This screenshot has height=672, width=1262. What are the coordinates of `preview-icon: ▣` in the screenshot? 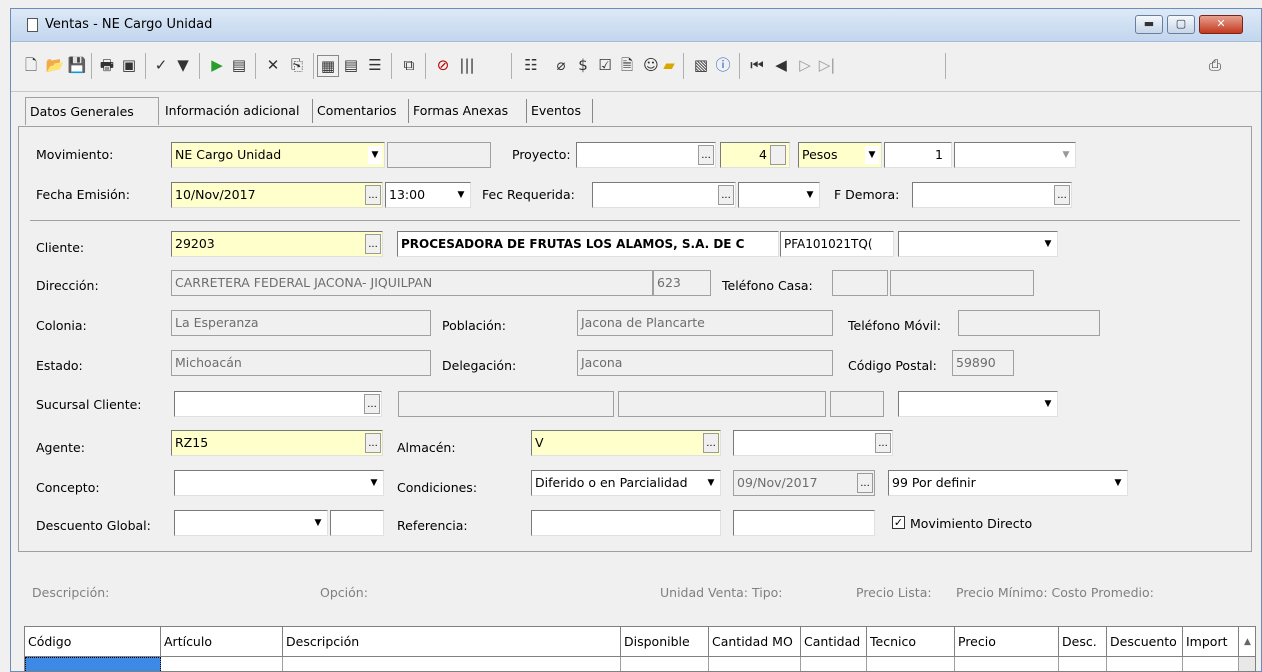 It's located at (129, 65).